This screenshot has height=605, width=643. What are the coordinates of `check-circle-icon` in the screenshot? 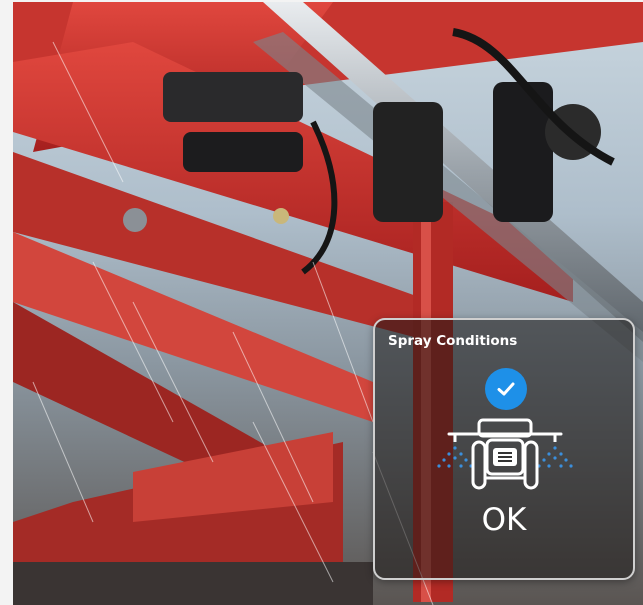 It's located at (506, 389).